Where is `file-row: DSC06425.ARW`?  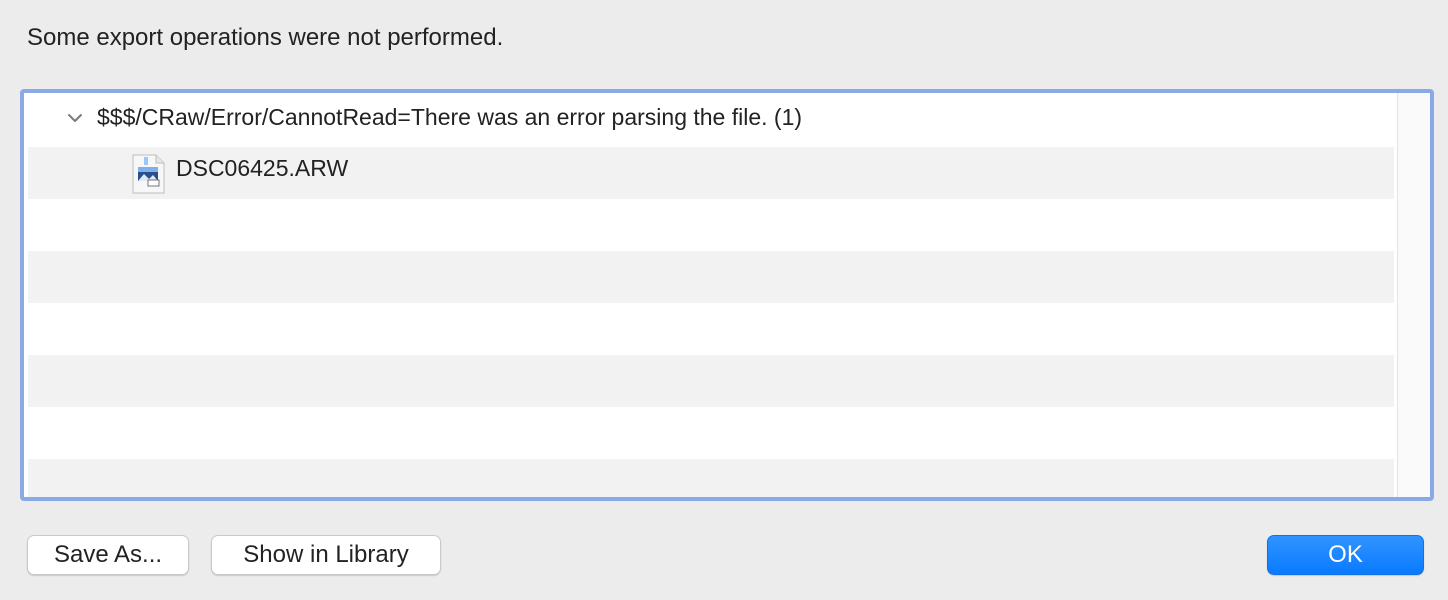 file-row: DSC06425.ARW is located at coordinates (711, 173).